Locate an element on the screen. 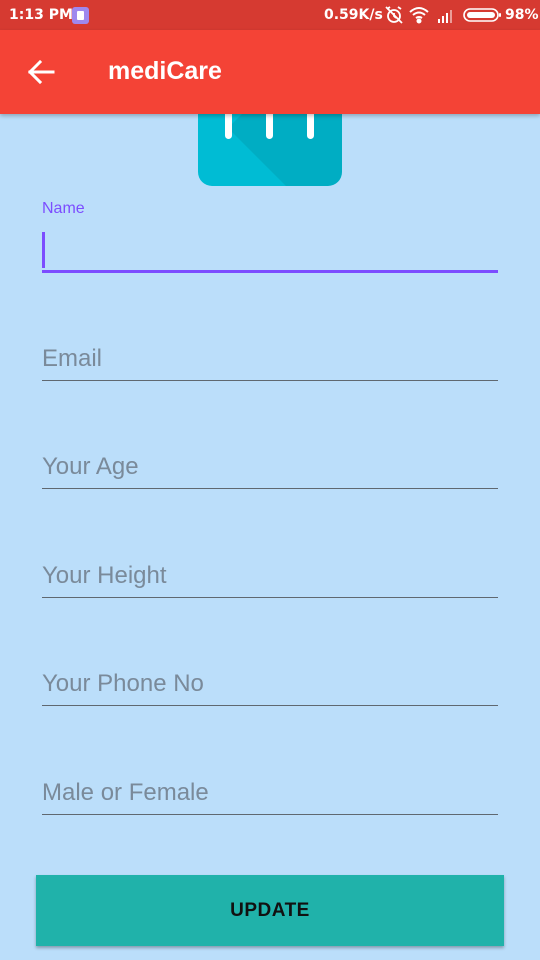 This screenshot has height=960, width=540. network-speed: 0.59K/s is located at coordinates (353, 15).